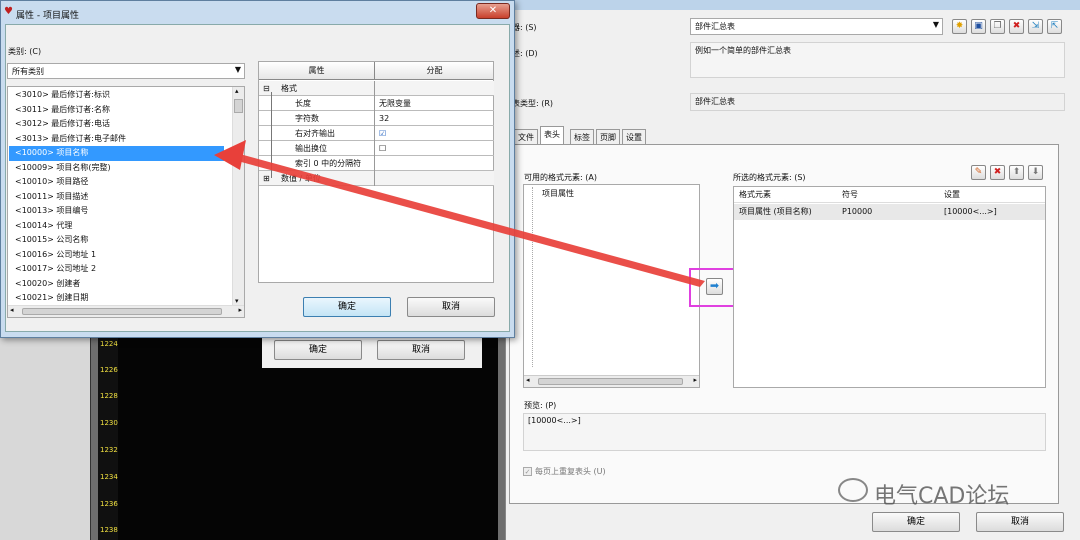 The width and height of the screenshot is (1080, 540). I want to click on right-align-checkbox: ☑, so click(435, 133).